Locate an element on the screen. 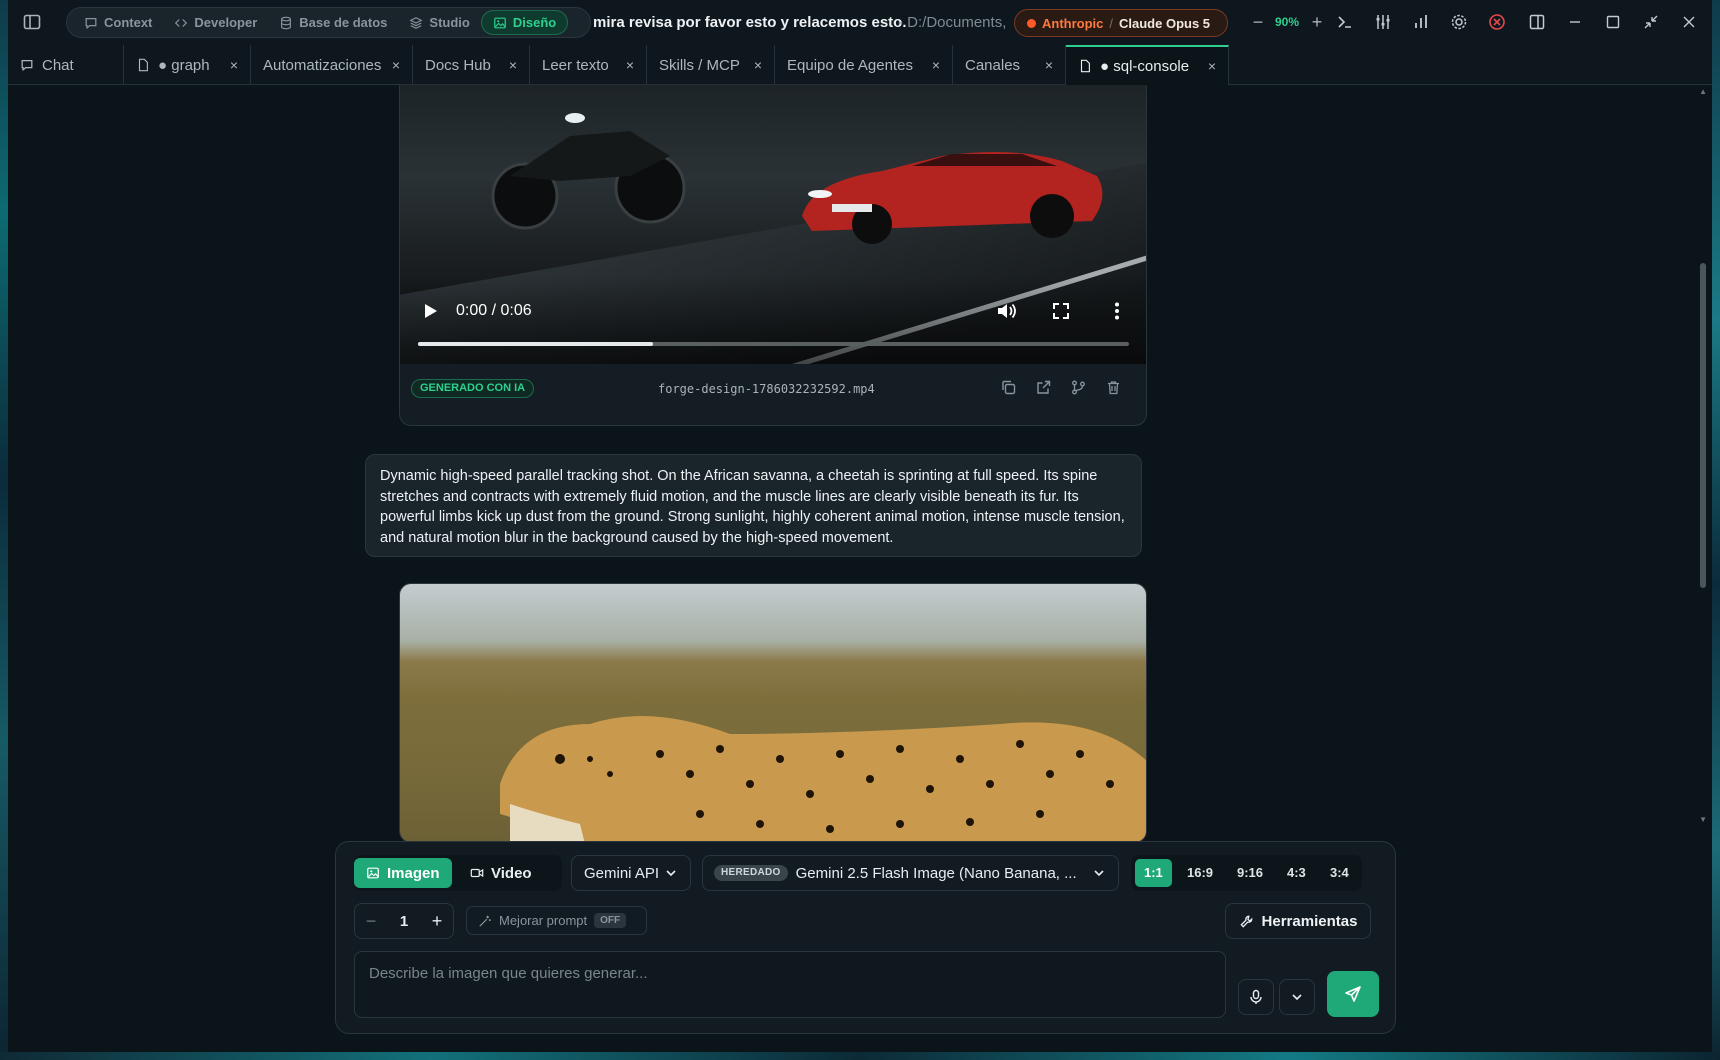  media-type-switch: Imagen Video is located at coordinates (458, 873).